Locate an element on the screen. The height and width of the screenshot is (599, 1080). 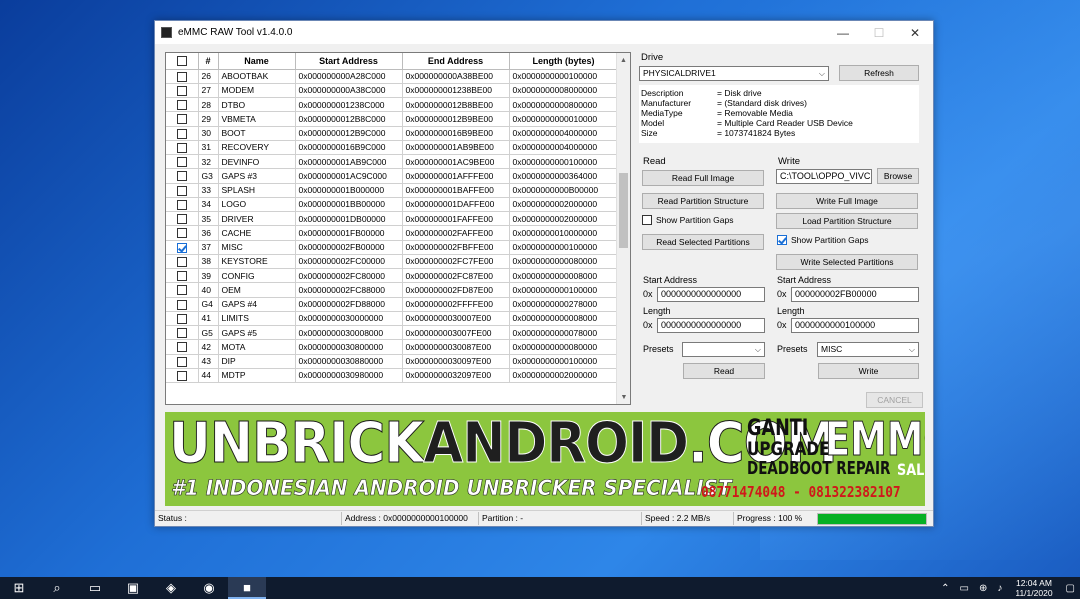
minimize-button: — is located at coordinates (843, 32).